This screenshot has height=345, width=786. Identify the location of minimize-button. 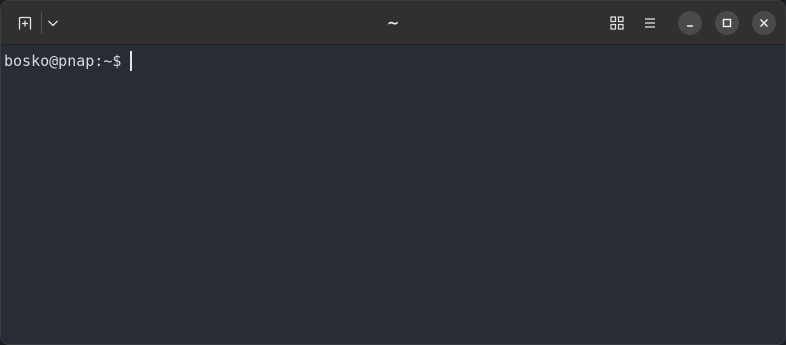
(690, 23).